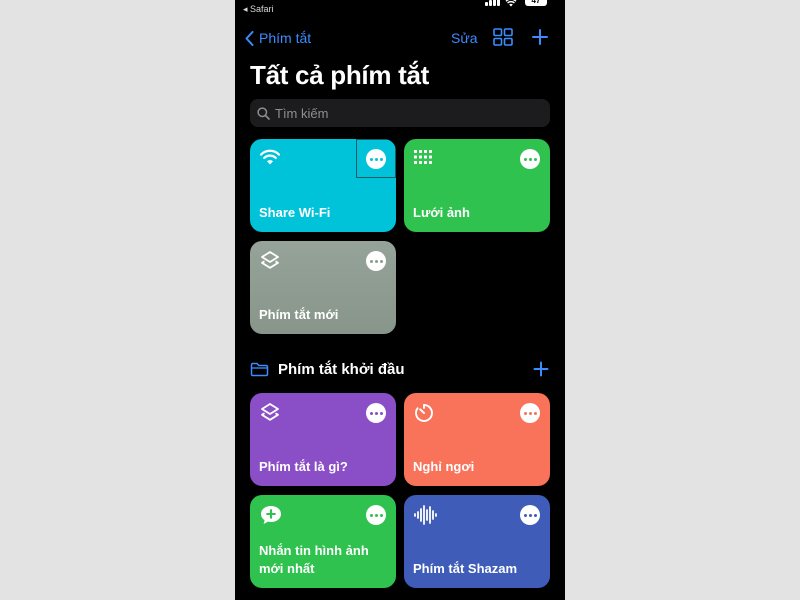  Describe the element at coordinates (486, 4) in the screenshot. I see `signal-icon` at that location.